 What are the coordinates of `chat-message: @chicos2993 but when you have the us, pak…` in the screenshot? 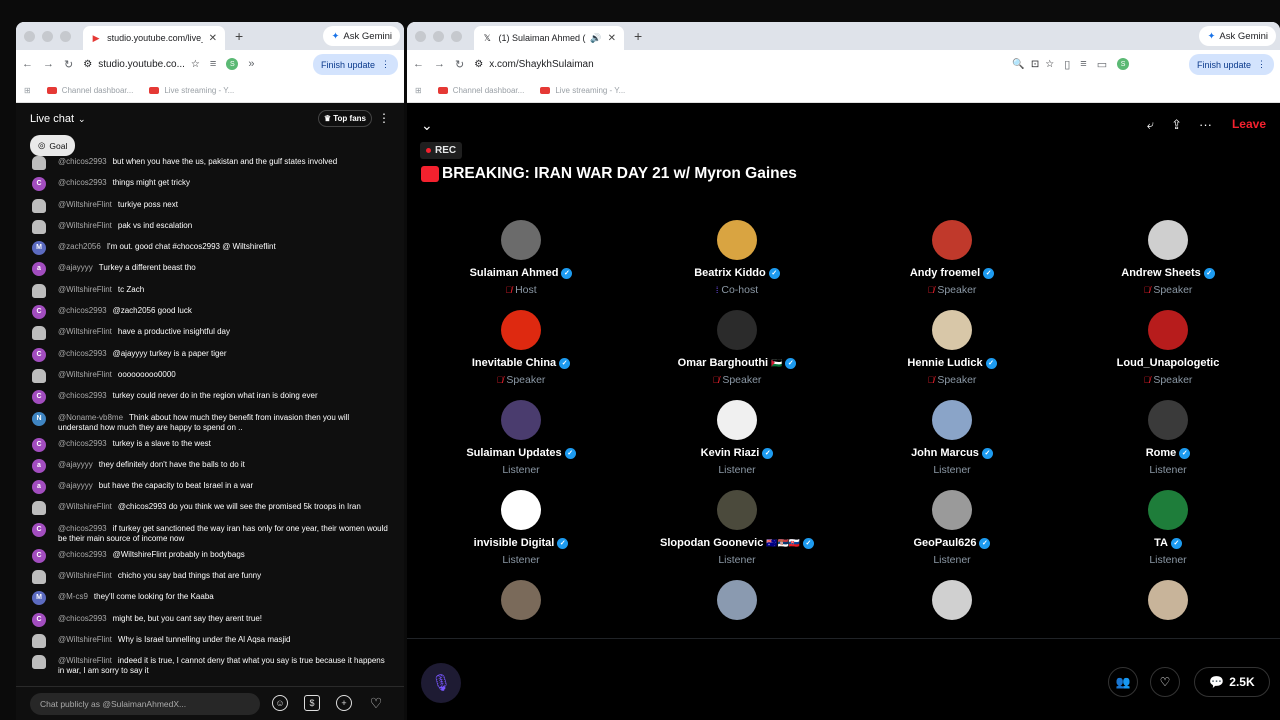 It's located at (210, 163).